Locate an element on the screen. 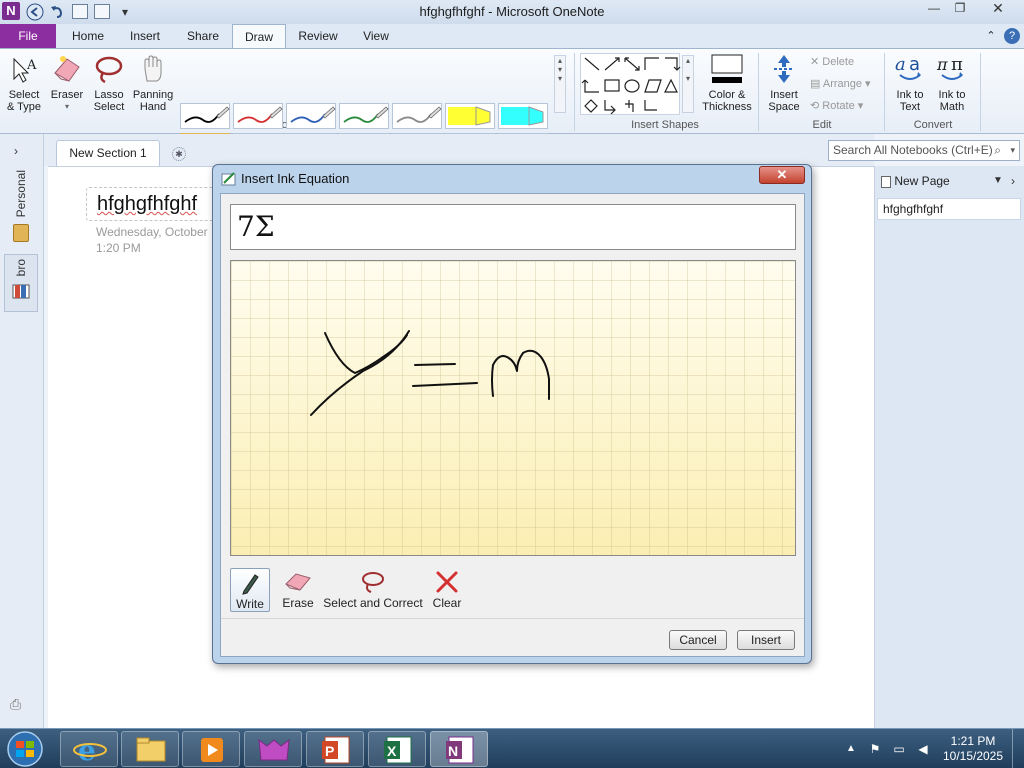 The width and height of the screenshot is (1024, 768). media-player-icon is located at coordinates (212, 750).